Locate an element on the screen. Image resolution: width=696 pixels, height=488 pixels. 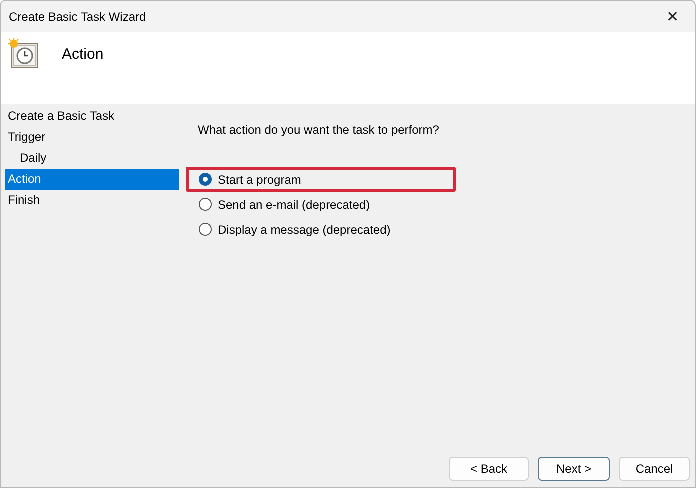
window-title: Create Basic Task Wizard is located at coordinates (77, 17).